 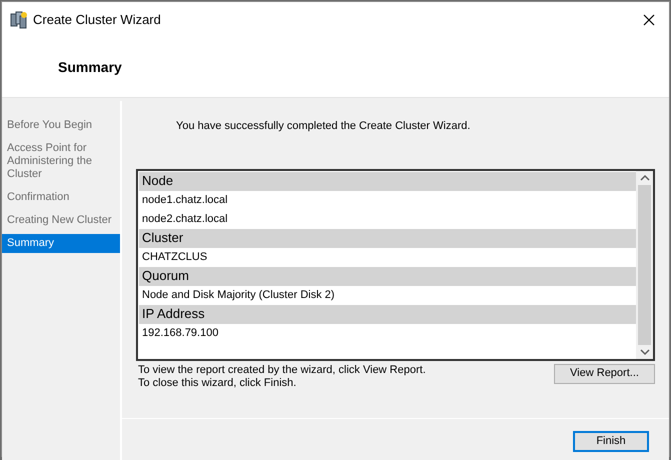 What do you see at coordinates (387, 181) in the screenshot?
I see `section-header: Node` at bounding box center [387, 181].